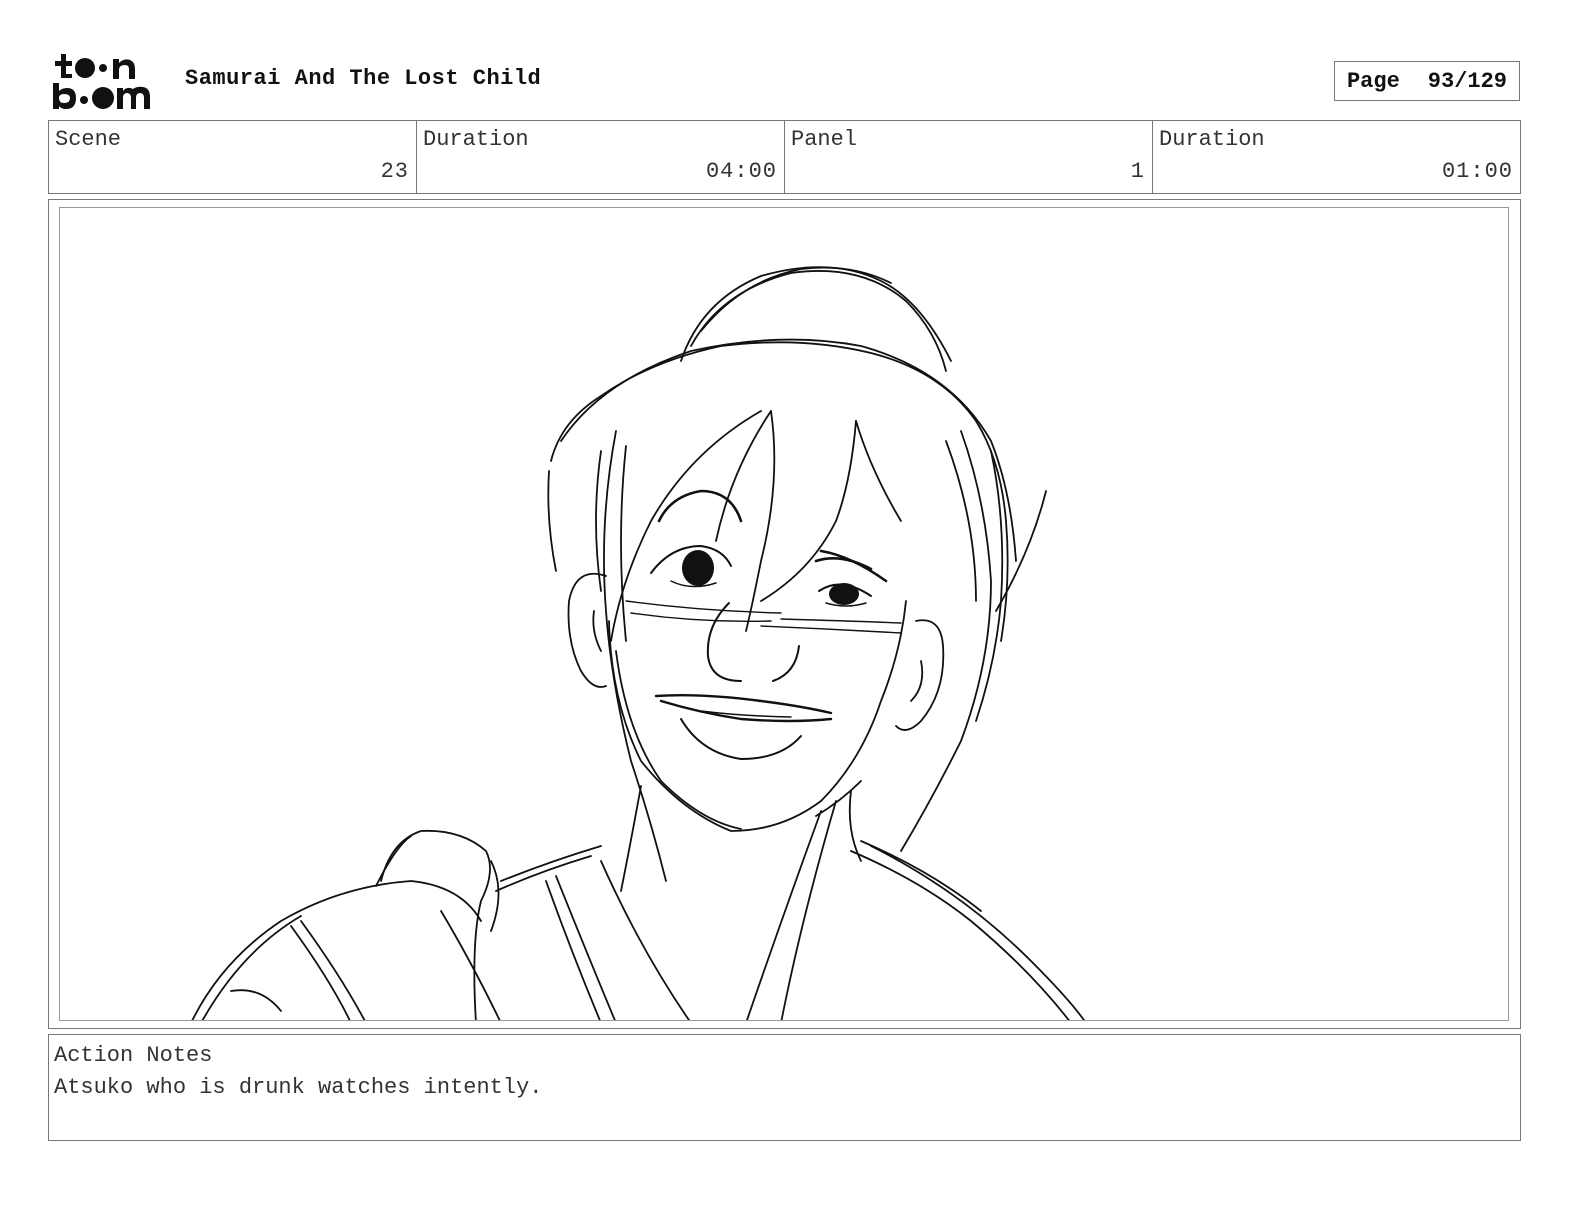 The image size is (1584, 1224). What do you see at coordinates (743, 726) in the screenshot?
I see `mouth-sketch` at bounding box center [743, 726].